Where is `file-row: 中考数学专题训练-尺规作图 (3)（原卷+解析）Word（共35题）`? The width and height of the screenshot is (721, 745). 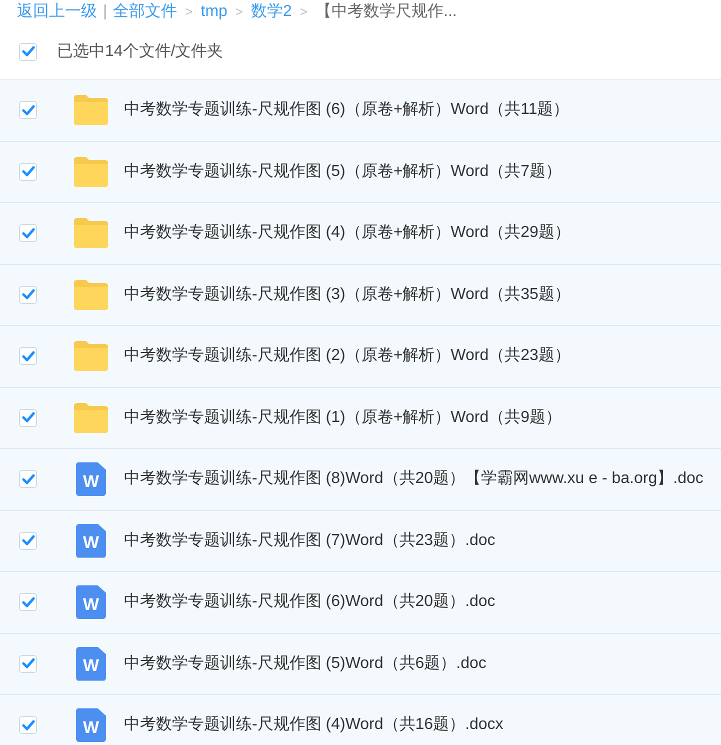
file-row: 中考数学专题训练-尺规作图 (3)（原卷+解析）Word（共35题） is located at coordinates (360, 295).